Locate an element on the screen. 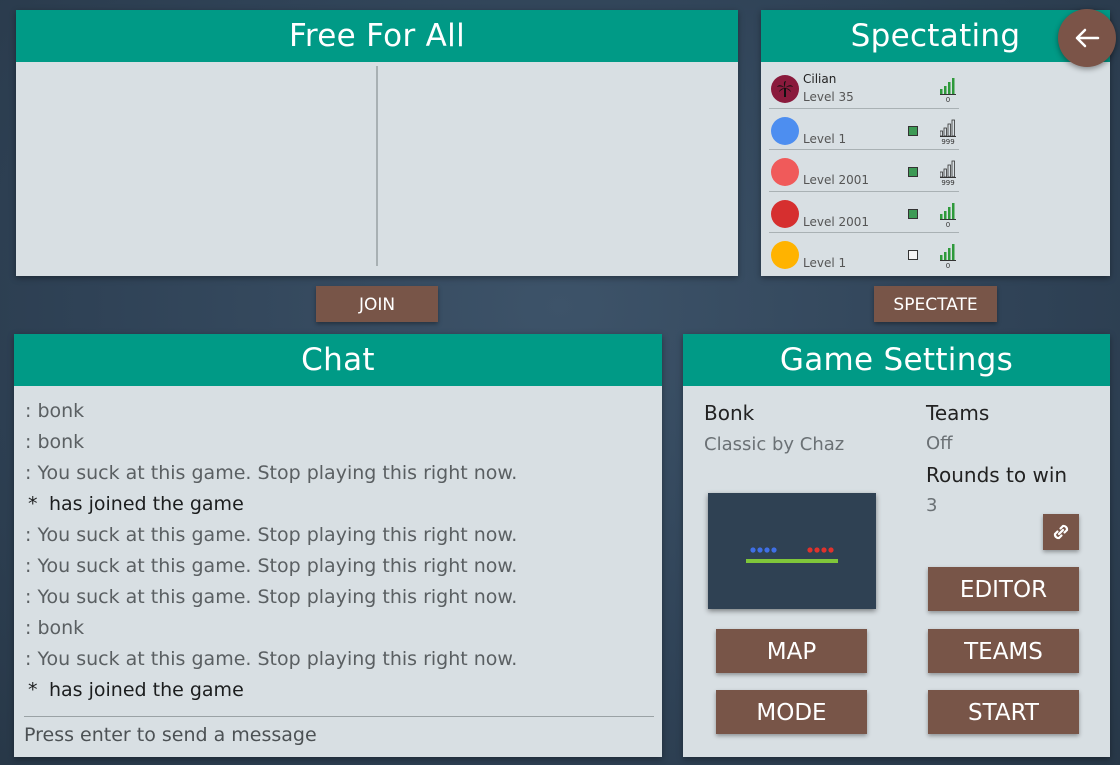 The width and height of the screenshot is (1120, 765). rounds-label: Rounds to win is located at coordinates (997, 475).